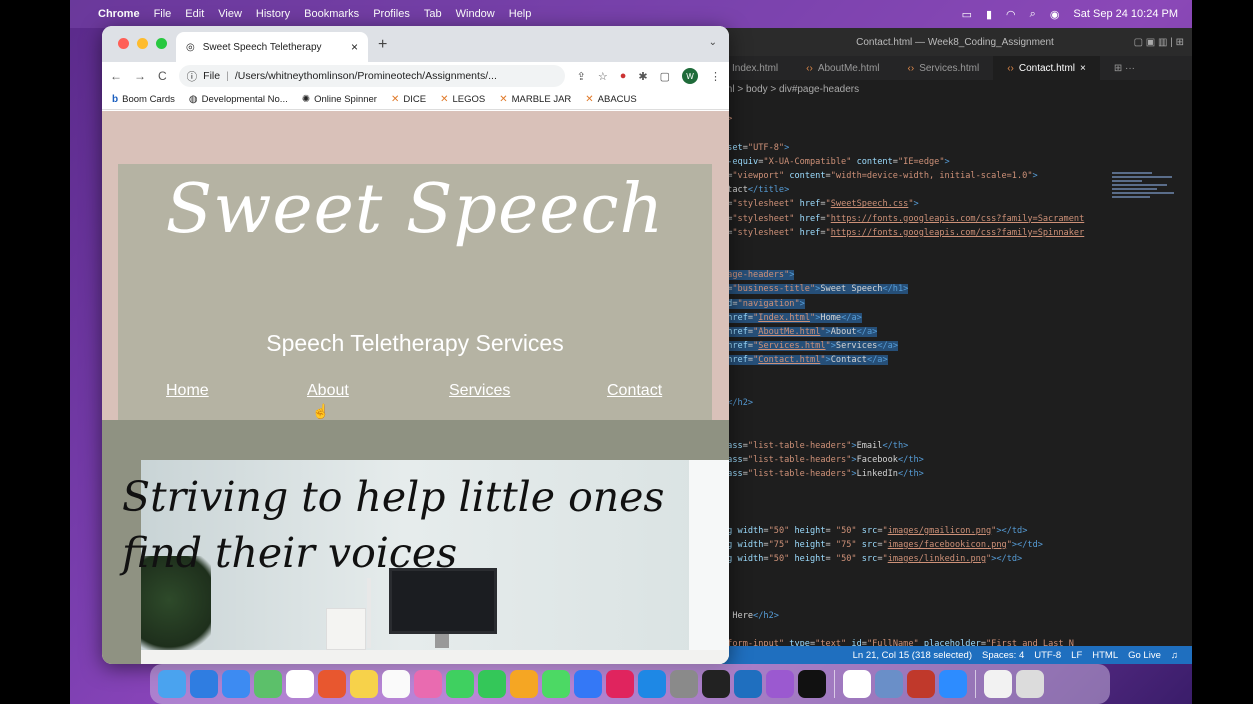 The height and width of the screenshot is (704, 1253). What do you see at coordinates (955, 89) in the screenshot?
I see `breadcrumb: ml > body > div#page-headers` at bounding box center [955, 89].